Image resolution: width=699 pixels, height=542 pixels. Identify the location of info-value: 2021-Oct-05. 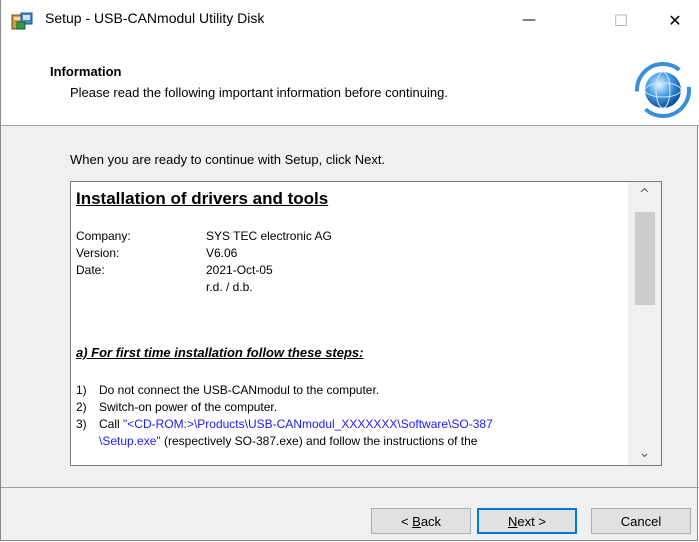
(239, 270).